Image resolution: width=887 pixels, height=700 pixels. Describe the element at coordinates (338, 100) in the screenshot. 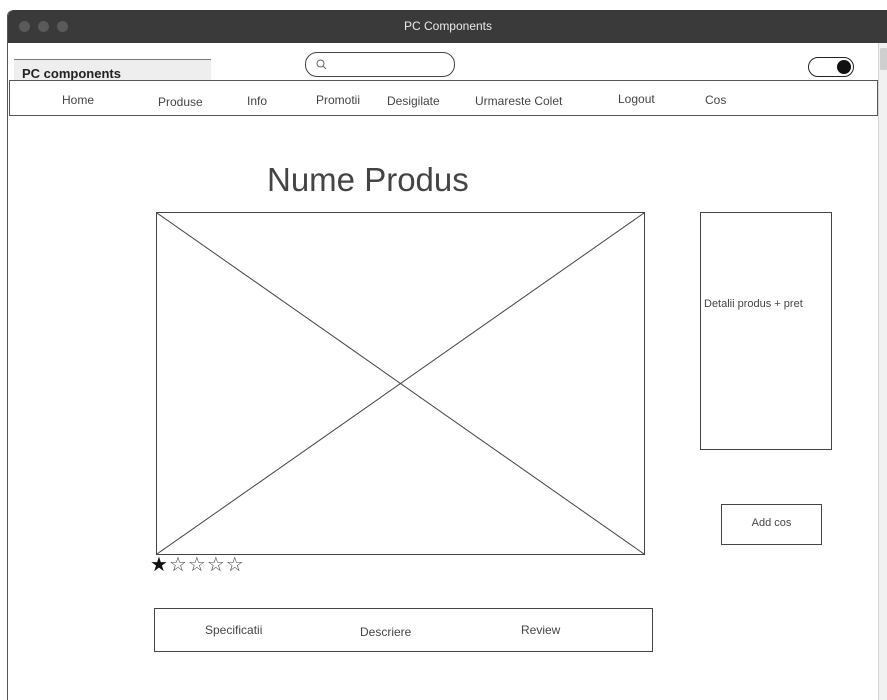

I see `nav-item-promotii: Promotii` at that location.